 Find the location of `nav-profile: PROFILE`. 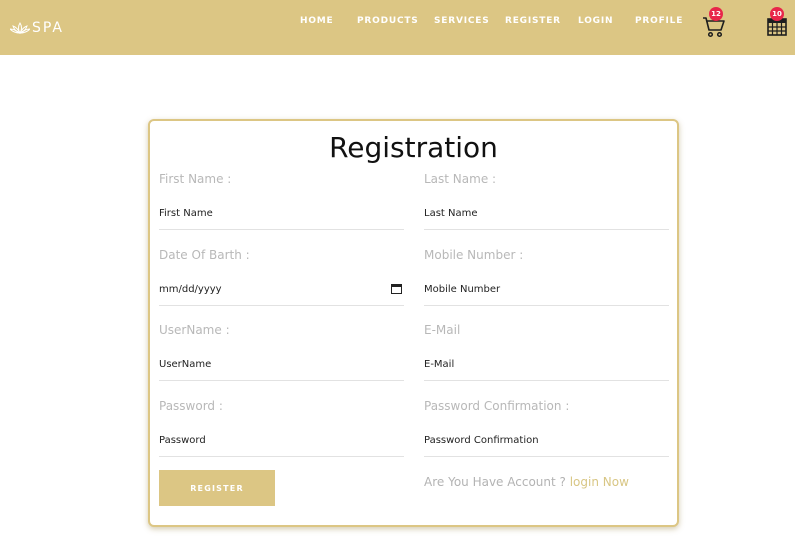

nav-profile: PROFILE is located at coordinates (659, 21).